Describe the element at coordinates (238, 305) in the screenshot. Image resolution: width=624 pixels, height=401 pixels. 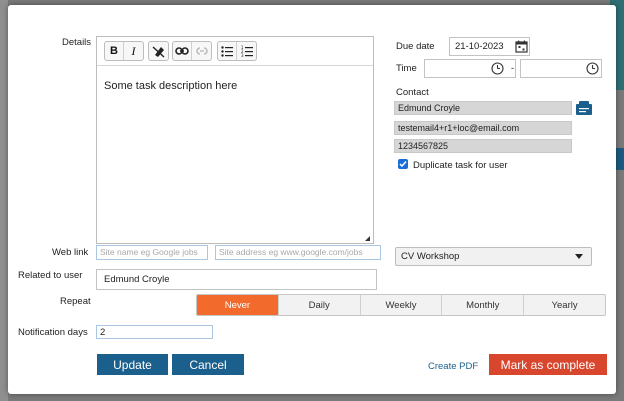
I see `repeat-option-never: Never` at that location.